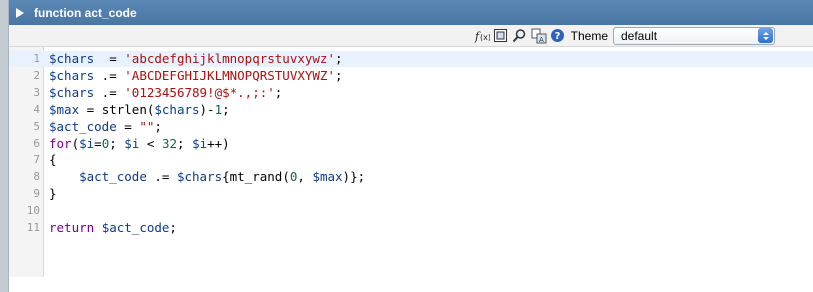  What do you see at coordinates (411, 194) in the screenshot?
I see `code-line: 9}` at bounding box center [411, 194].